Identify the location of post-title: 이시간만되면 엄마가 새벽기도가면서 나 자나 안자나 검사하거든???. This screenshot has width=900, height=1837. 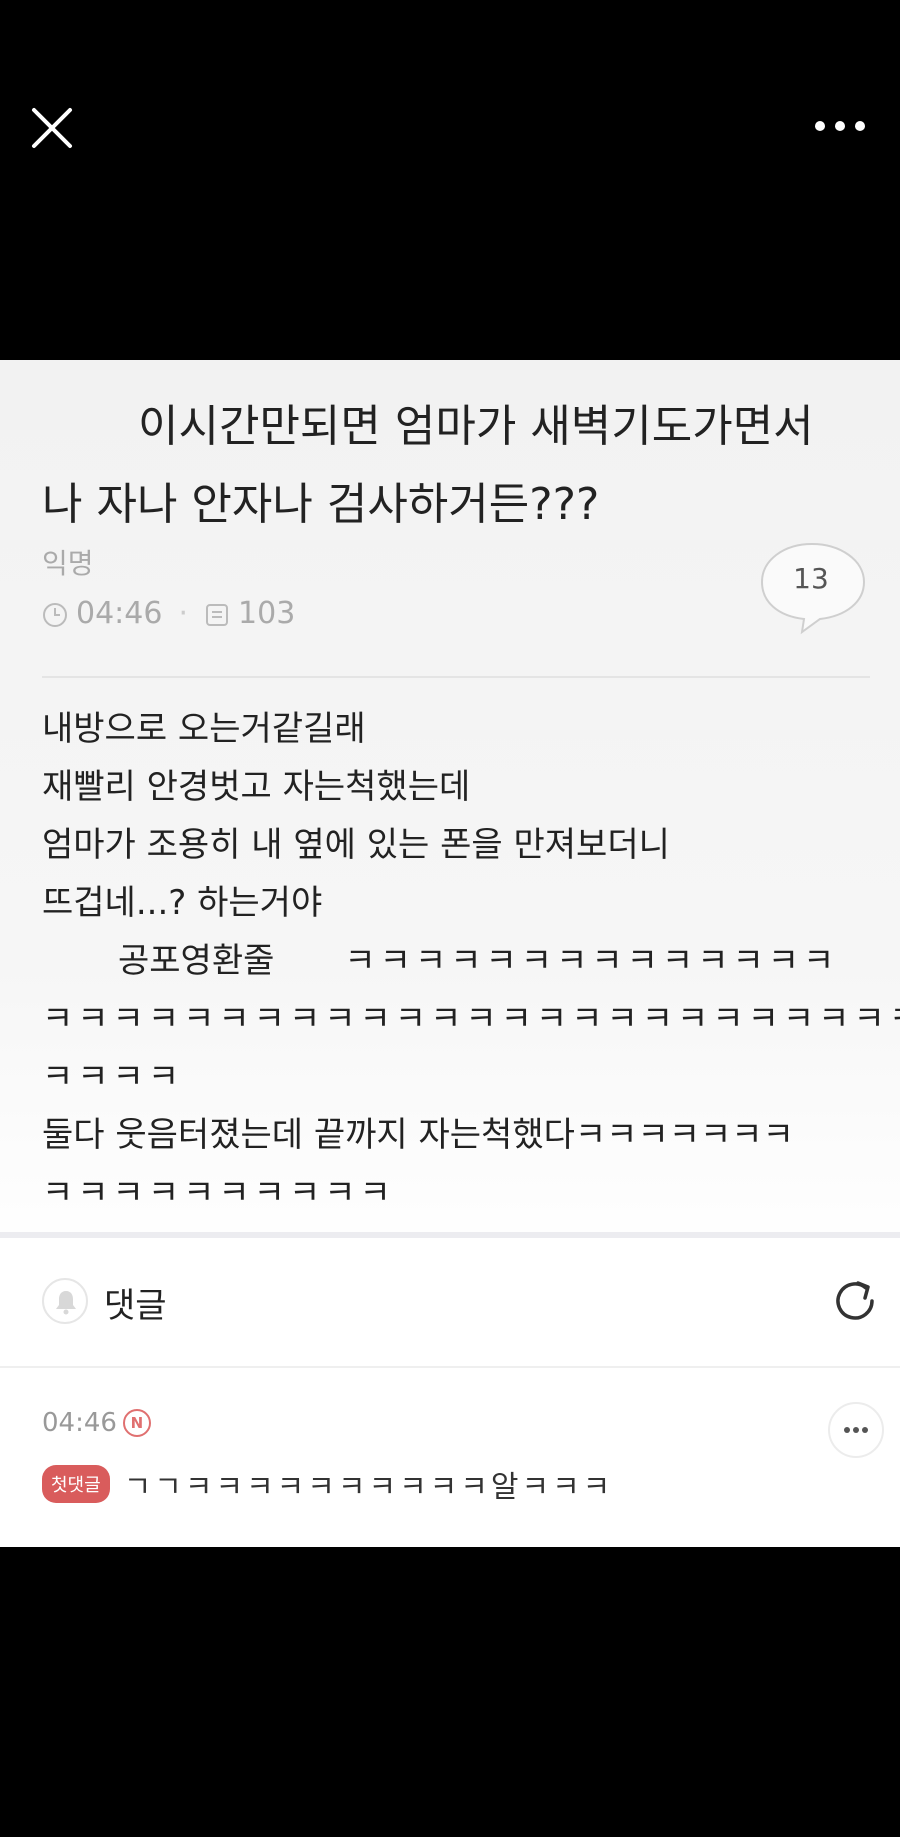
(452, 466).